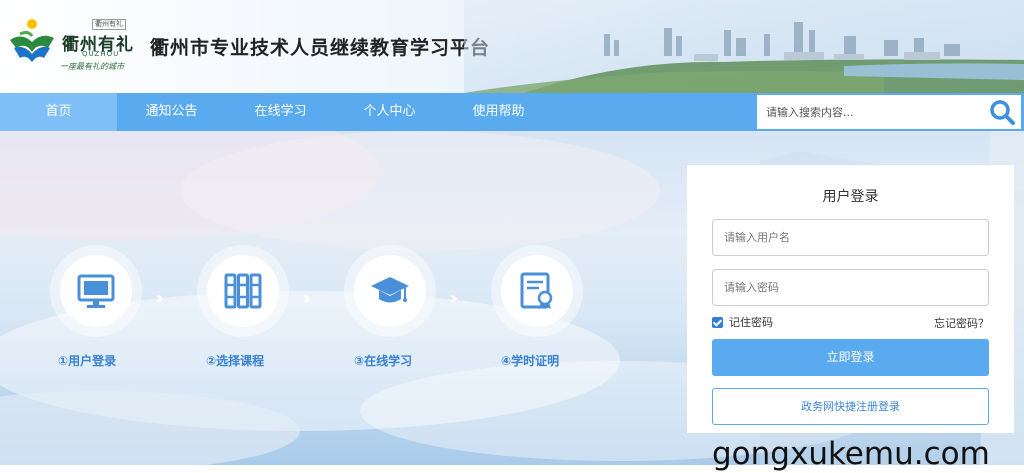 This screenshot has width=1024, height=473. What do you see at coordinates (58, 112) in the screenshot?
I see `nav-item-home: 首页` at bounding box center [58, 112].